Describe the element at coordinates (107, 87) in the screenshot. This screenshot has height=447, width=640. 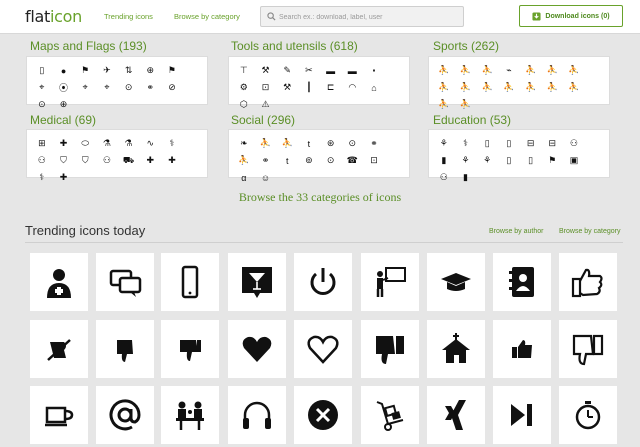
I see `category-mini-icon: ⌖` at that location.